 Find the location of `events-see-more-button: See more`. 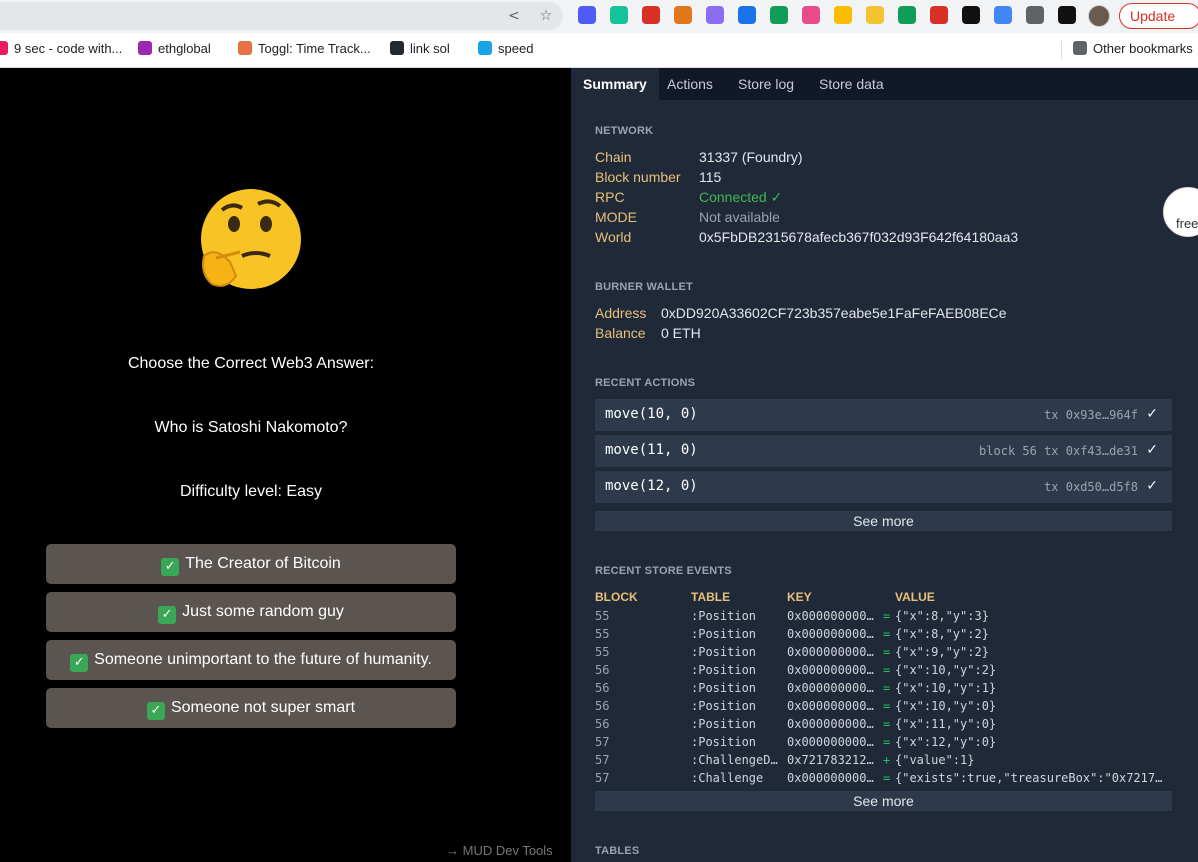

events-see-more-button: See more is located at coordinates (883, 801).